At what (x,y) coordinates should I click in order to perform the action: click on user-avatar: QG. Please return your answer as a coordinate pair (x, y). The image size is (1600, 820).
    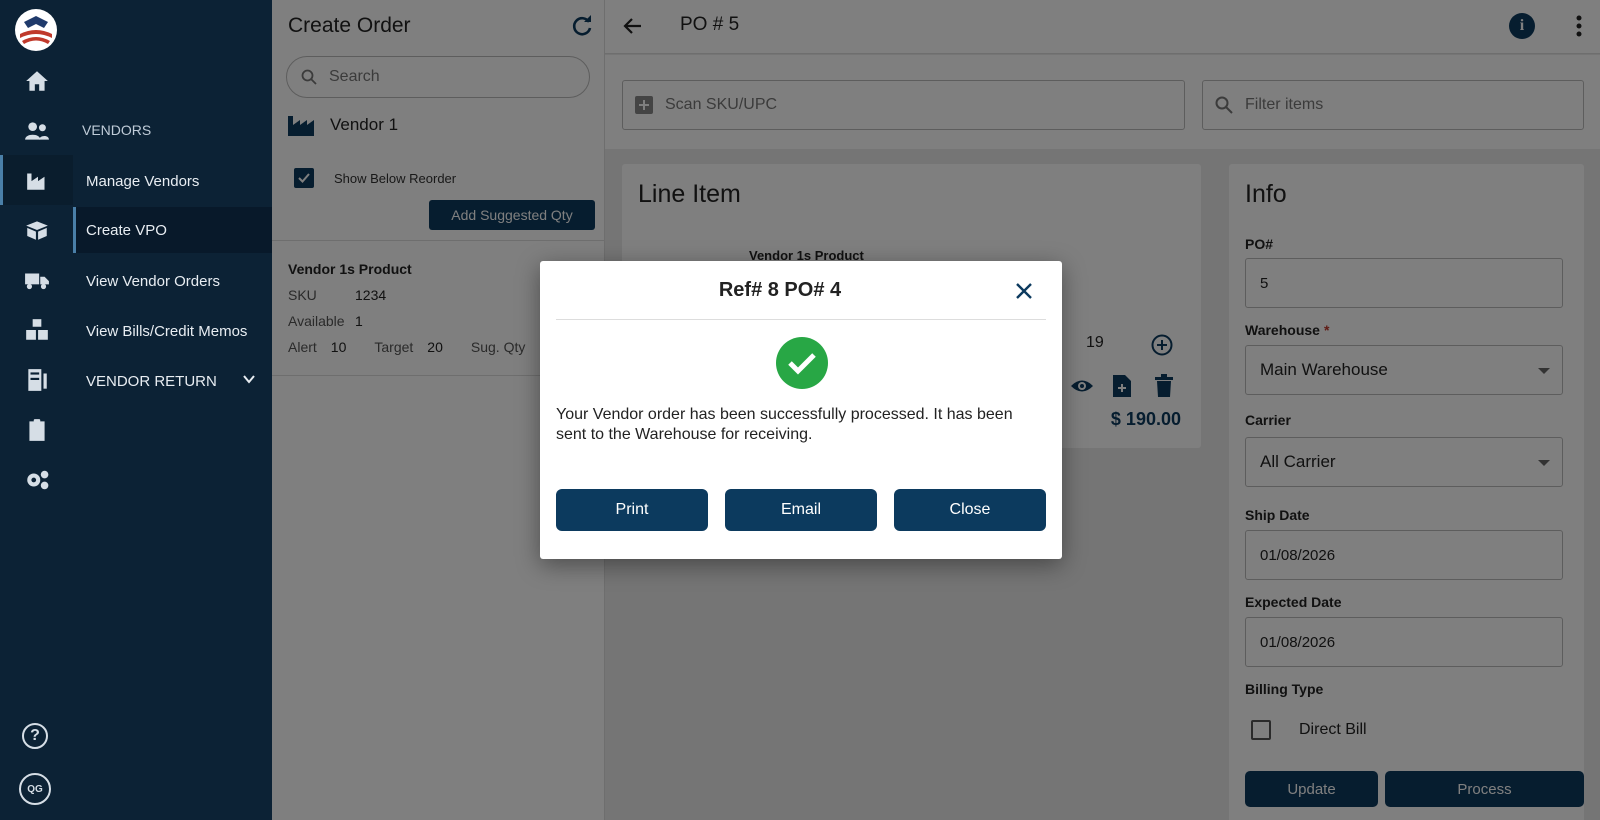
    Looking at the image, I should click on (35, 789).